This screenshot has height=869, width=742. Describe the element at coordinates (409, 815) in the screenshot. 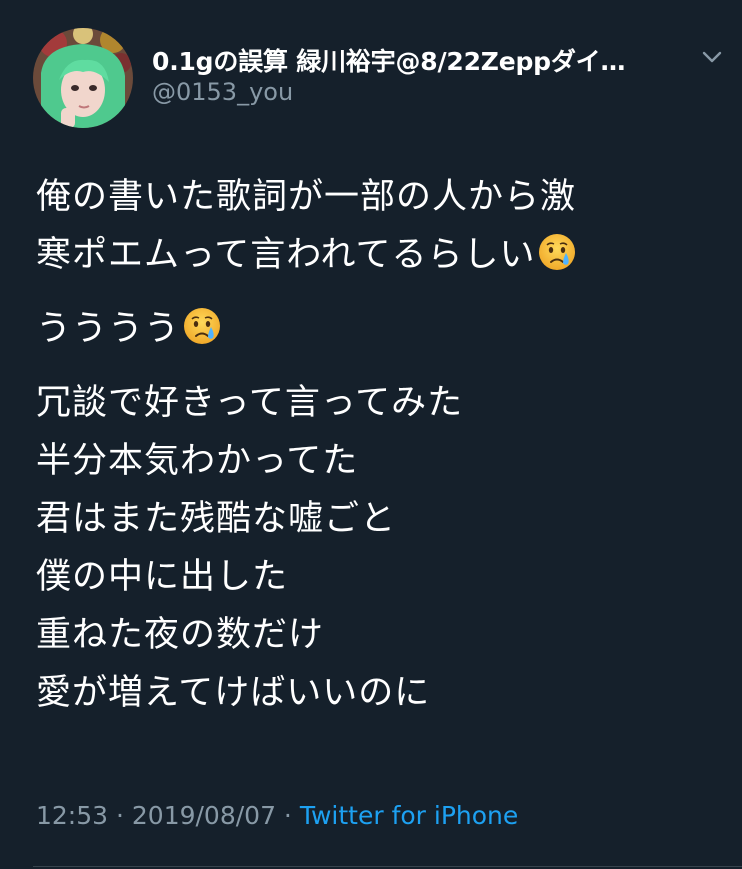

I see `tweet-source-link: Twitter for iPhone` at that location.